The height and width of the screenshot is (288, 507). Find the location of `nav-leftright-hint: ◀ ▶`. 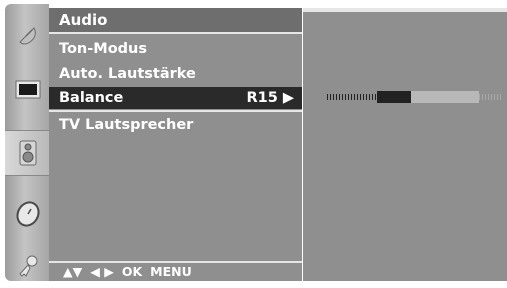

nav-leftright-hint: ◀ ▶ is located at coordinates (102, 271).